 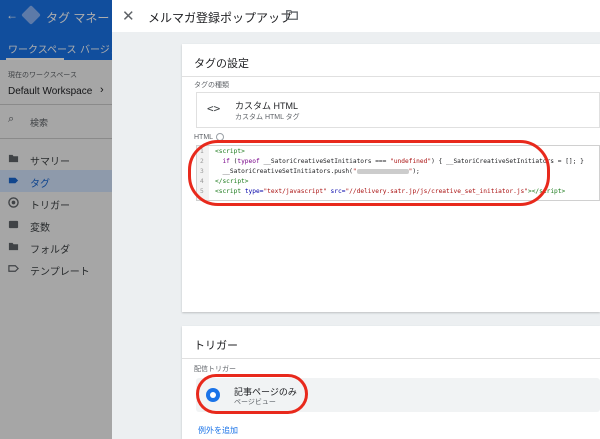 What do you see at coordinates (398, 110) in the screenshot?
I see `tag-type-selector: <> カスタム HTML カスタム HTML タグ` at bounding box center [398, 110].